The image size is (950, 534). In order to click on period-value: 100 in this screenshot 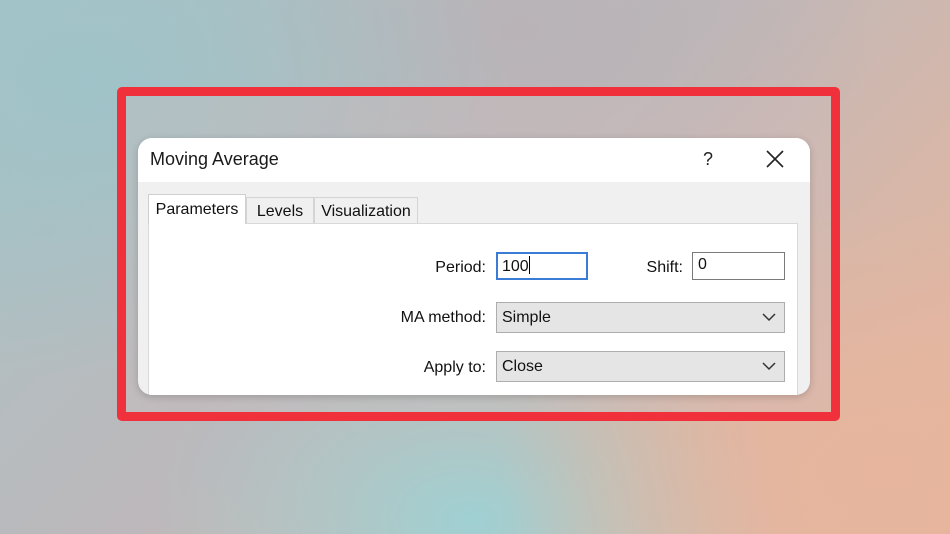, I will do `click(515, 266)`.